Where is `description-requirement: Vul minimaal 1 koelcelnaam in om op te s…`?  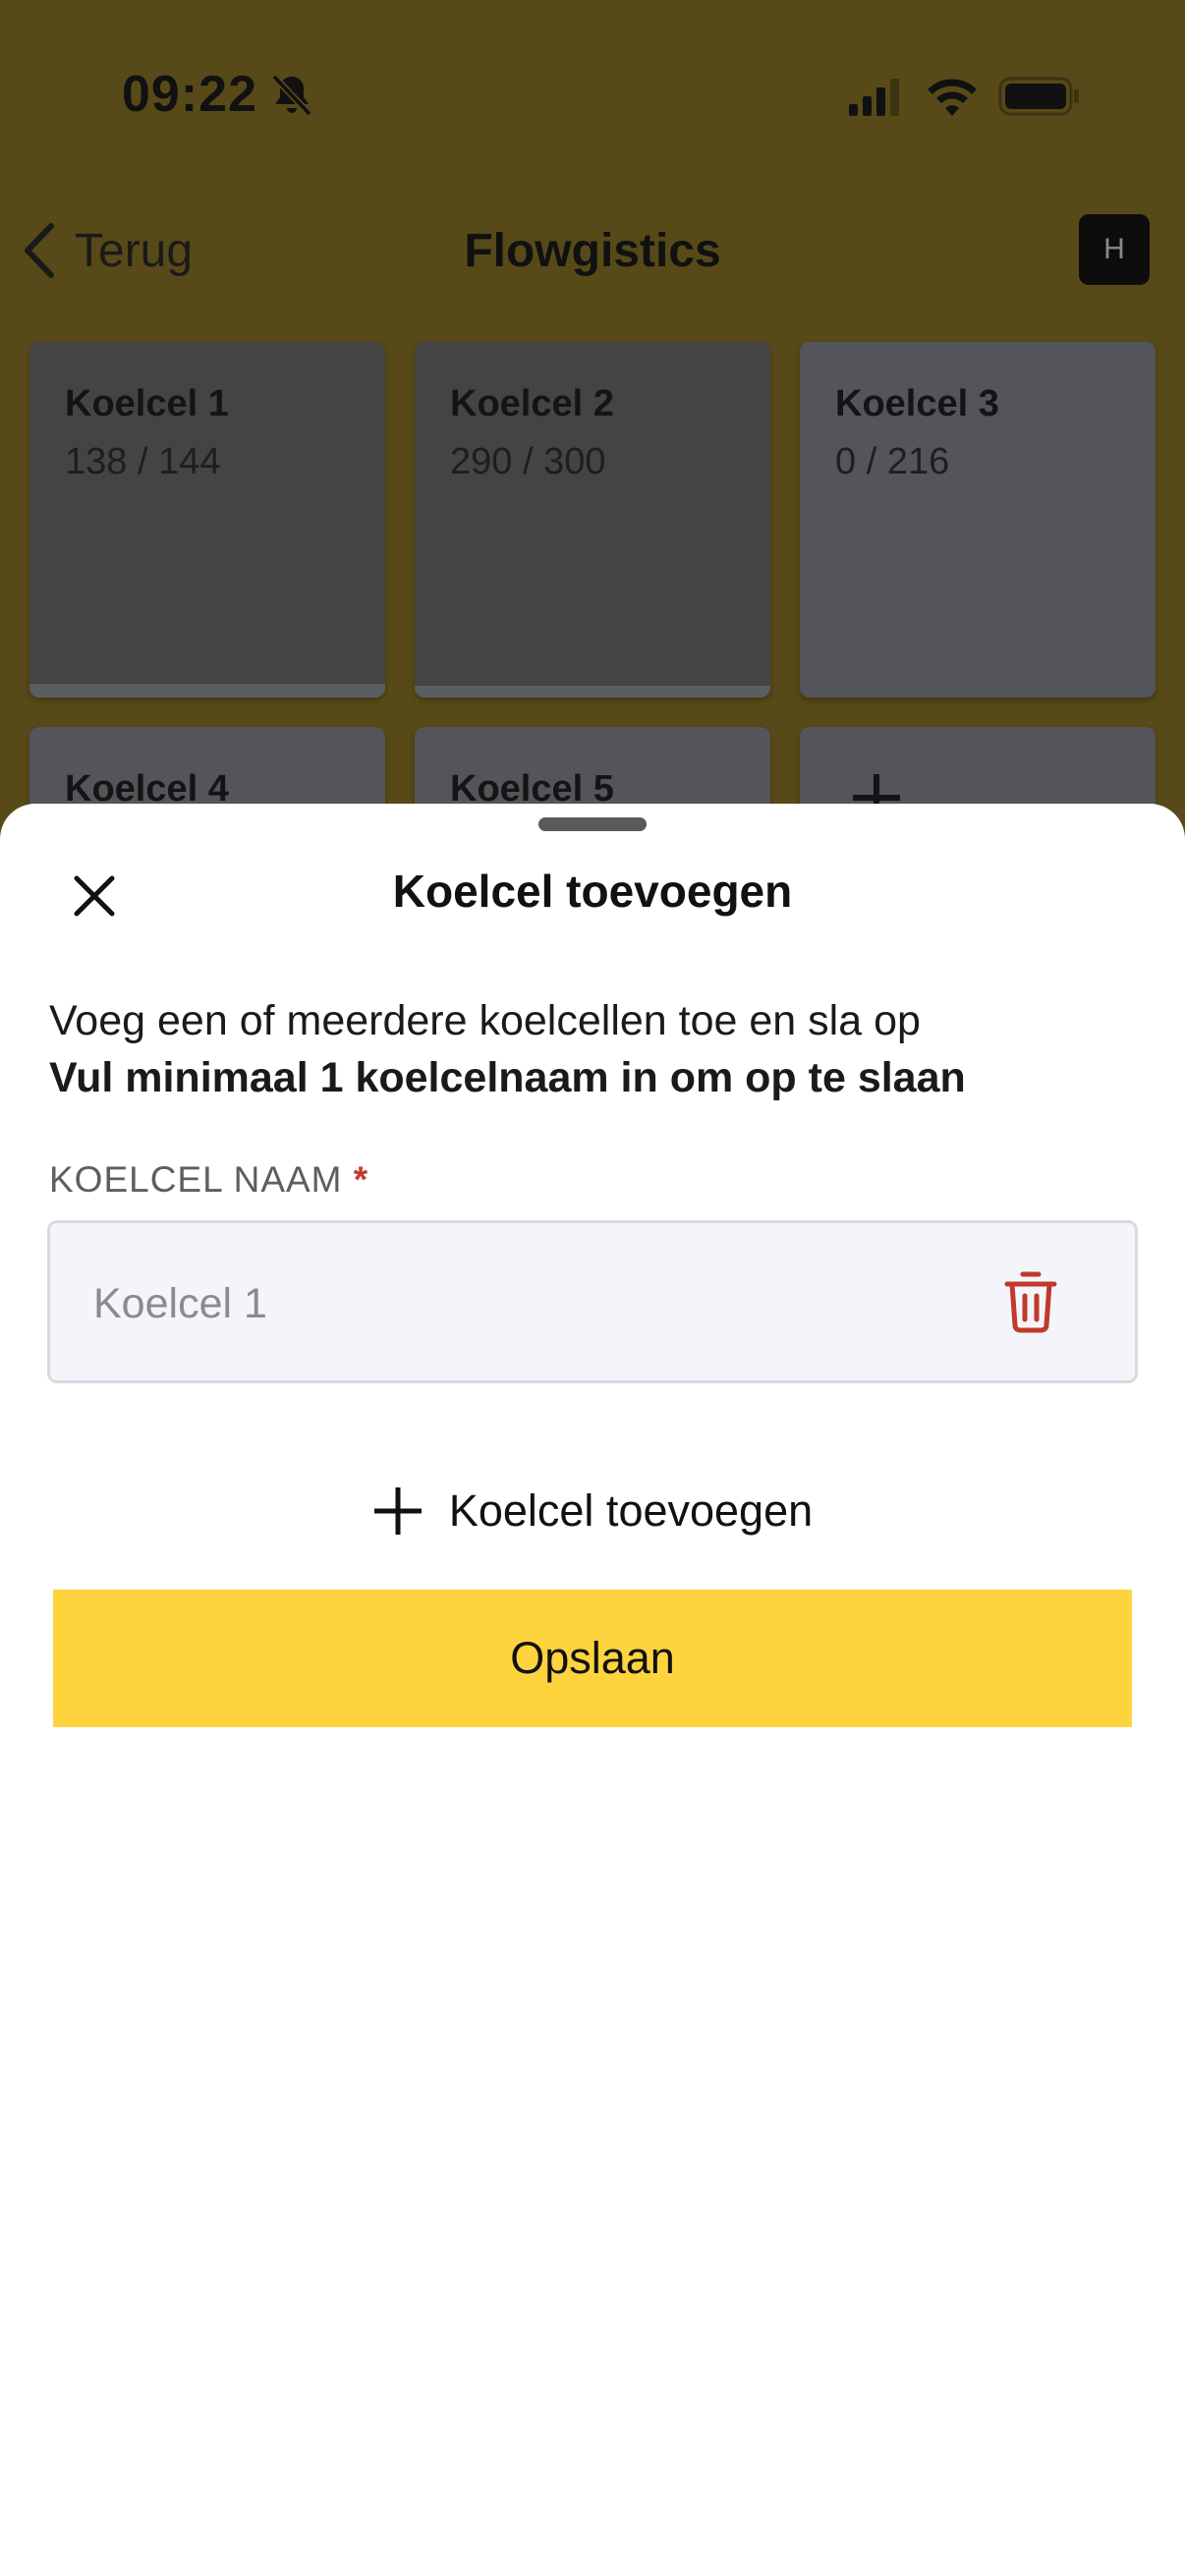 description-requirement: Vul minimaal 1 koelcelnaam in om op te s… is located at coordinates (507, 1077).